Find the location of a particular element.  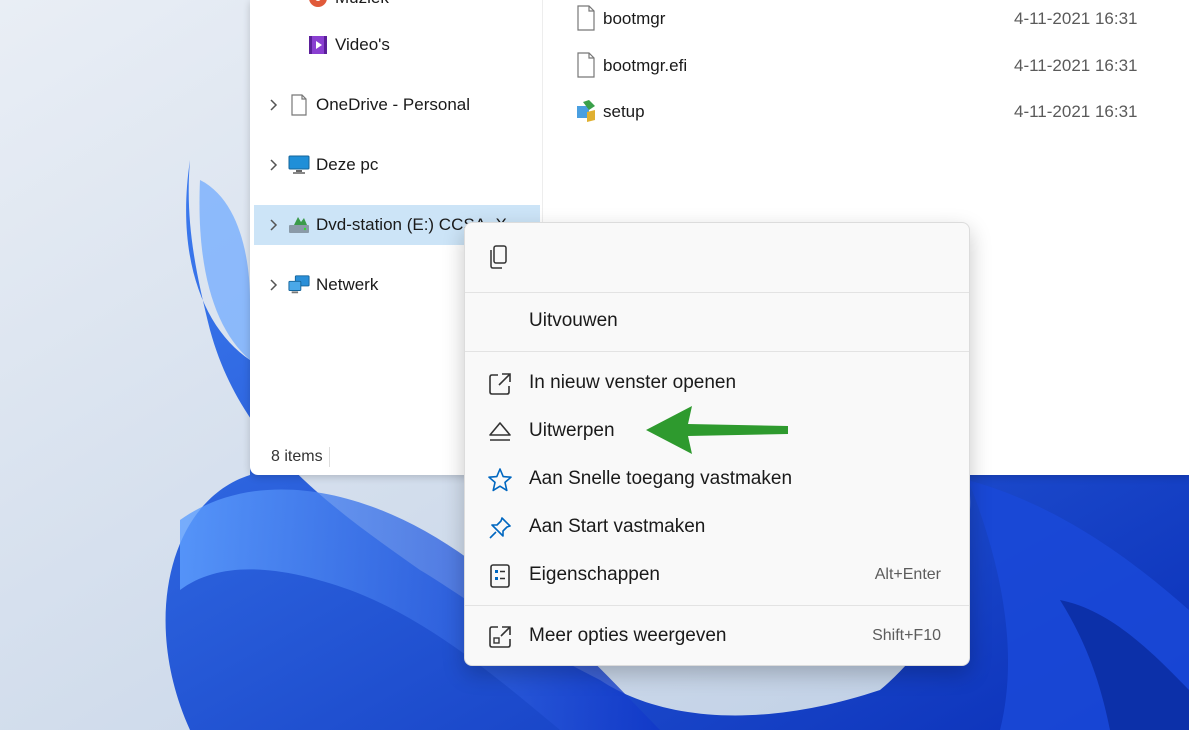

menu-item-label: Uitvouwen is located at coordinates (573, 320).